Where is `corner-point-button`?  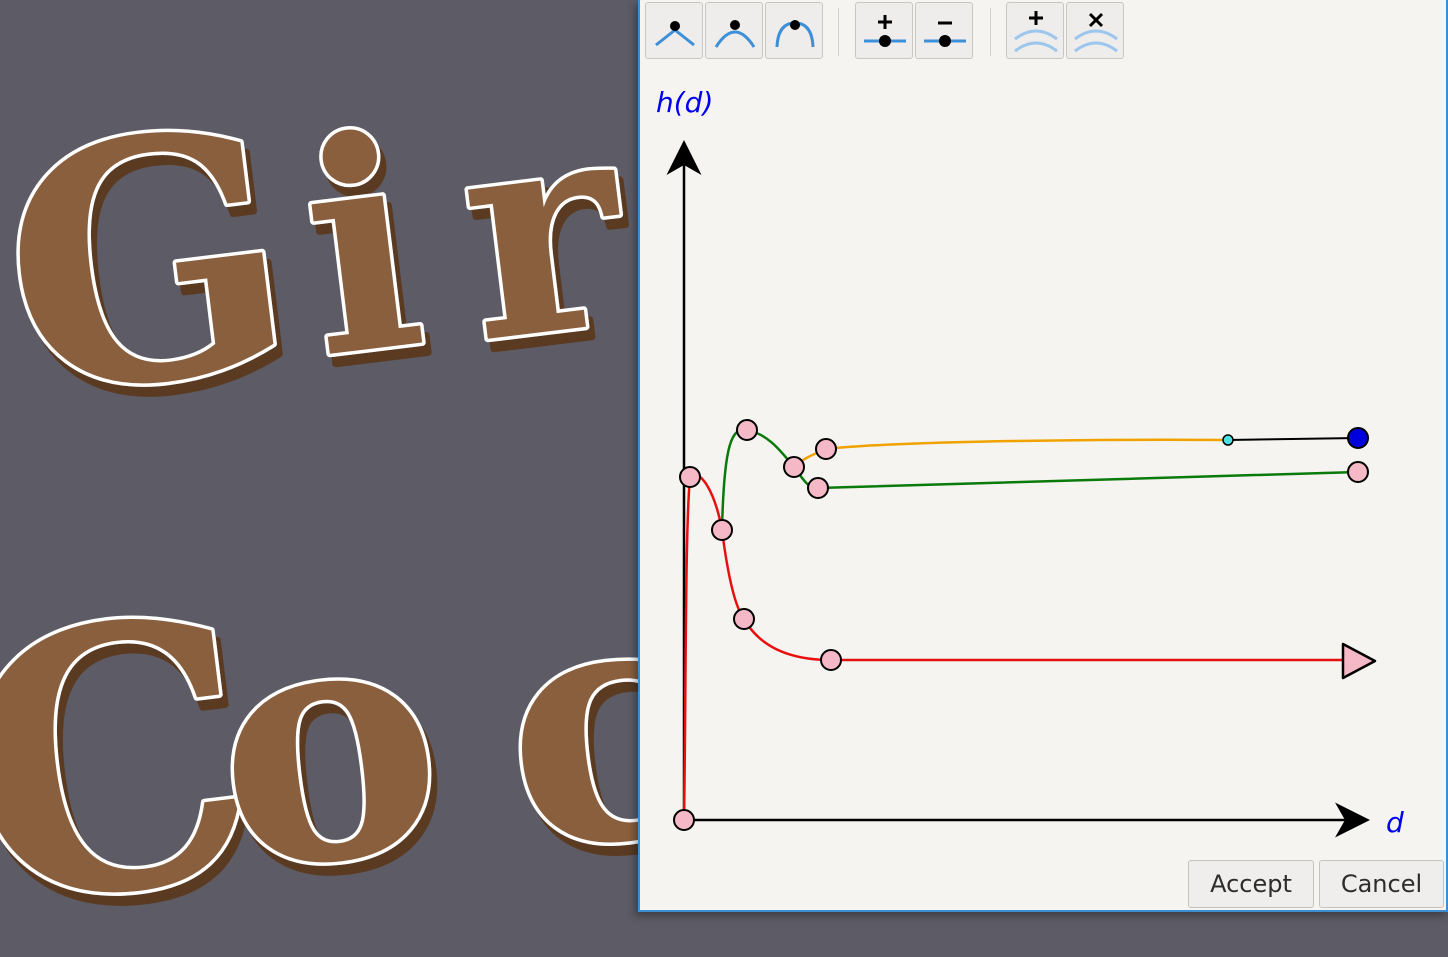 corner-point-button is located at coordinates (674, 30).